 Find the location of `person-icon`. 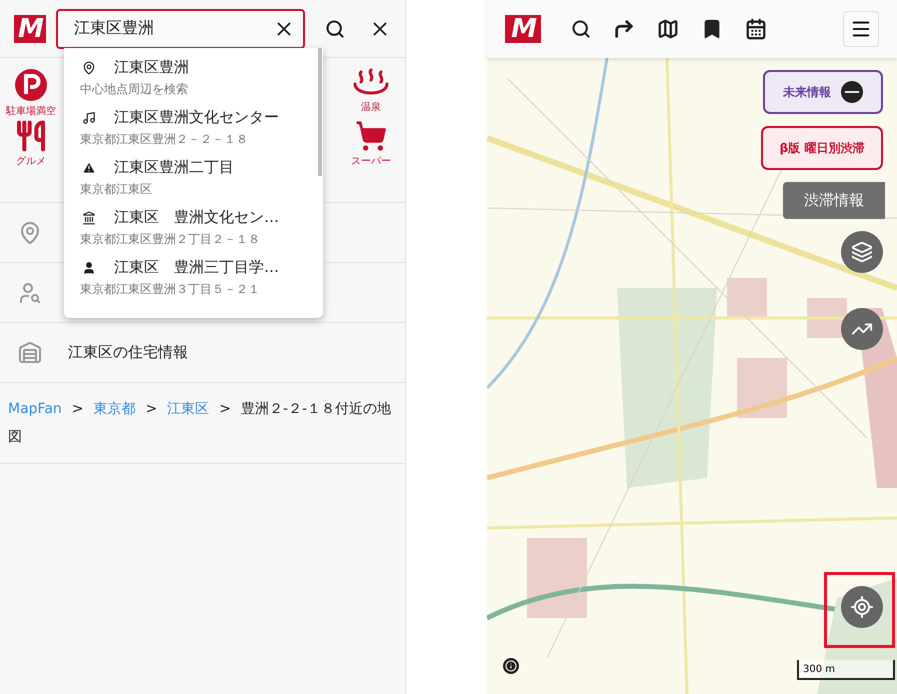

person-icon is located at coordinates (89, 267).